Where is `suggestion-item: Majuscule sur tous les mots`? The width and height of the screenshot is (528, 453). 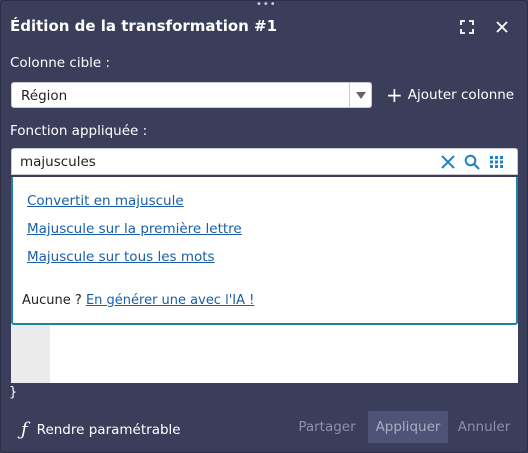
suggestion-item: Majuscule sur tous les mots is located at coordinates (121, 257).